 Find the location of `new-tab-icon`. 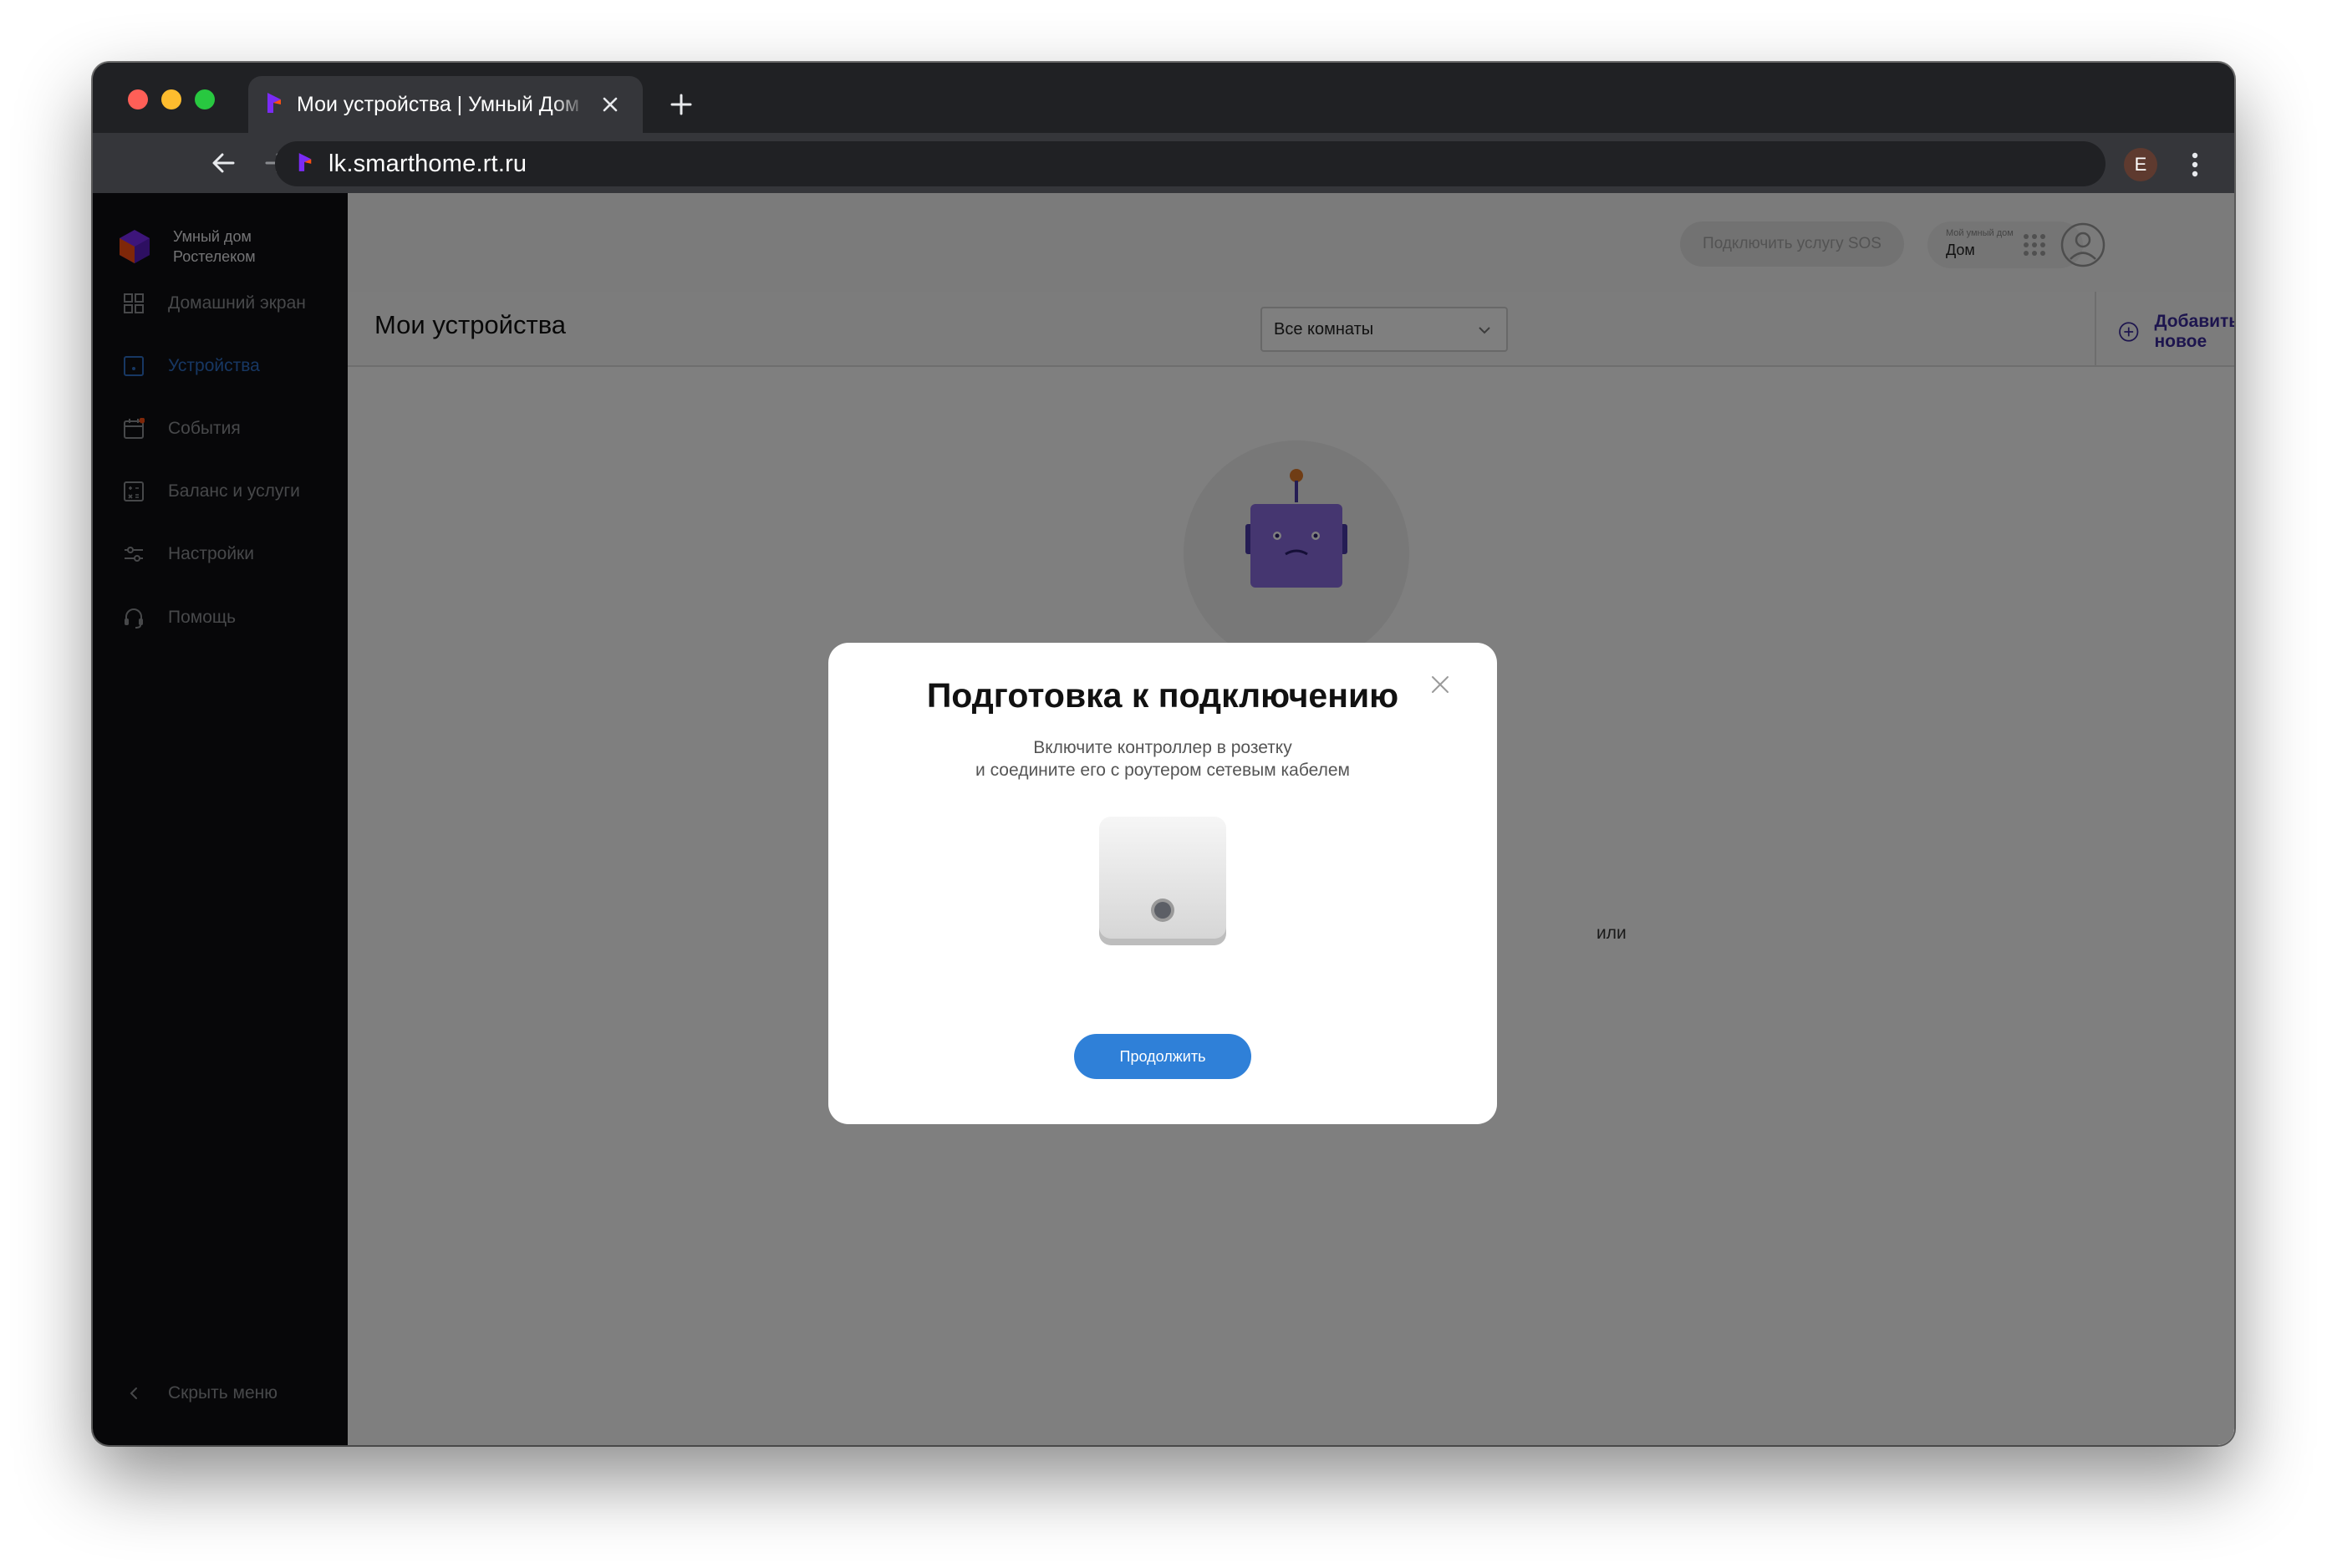

new-tab-icon is located at coordinates (681, 104).